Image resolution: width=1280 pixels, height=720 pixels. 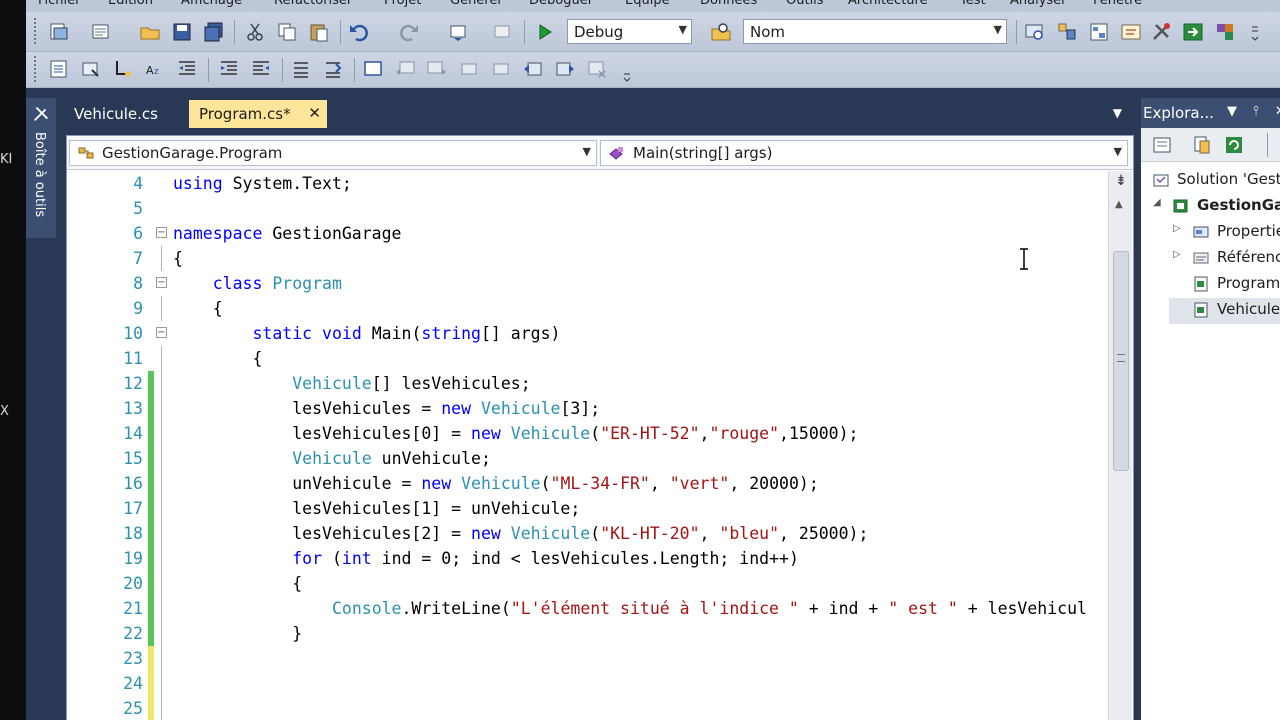 What do you see at coordinates (587, 458) in the screenshot?
I see `code-line: 15 Vehicule unVehicule;` at bounding box center [587, 458].